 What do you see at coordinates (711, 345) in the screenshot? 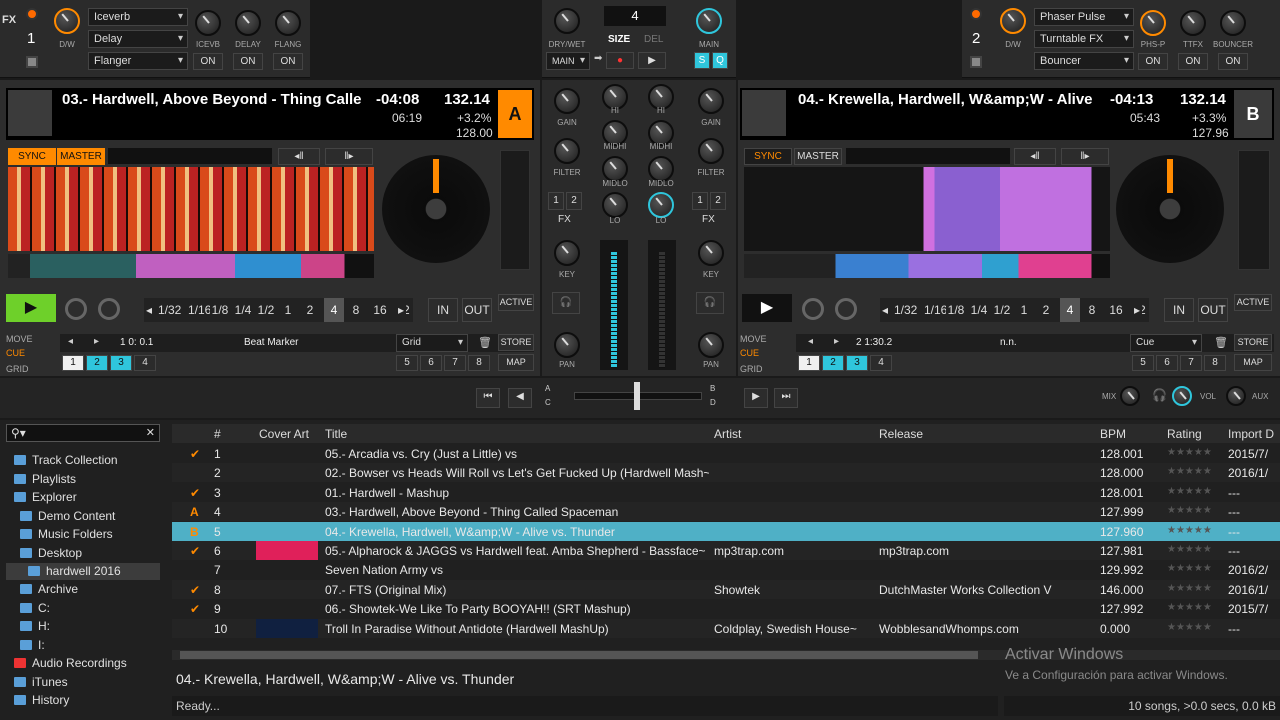
I see `ch2-pan-knob` at bounding box center [711, 345].